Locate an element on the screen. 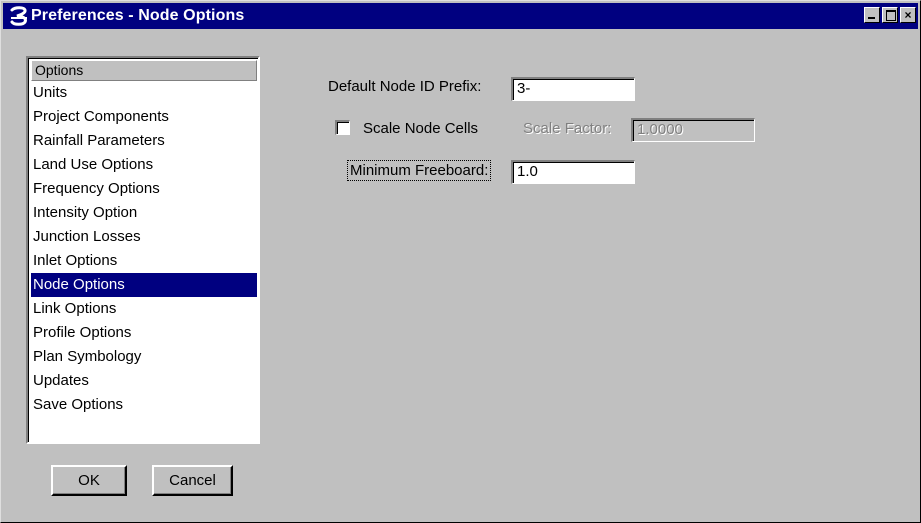  default-node-id-prefix-label: Default Node ID Prefix: is located at coordinates (405, 86).